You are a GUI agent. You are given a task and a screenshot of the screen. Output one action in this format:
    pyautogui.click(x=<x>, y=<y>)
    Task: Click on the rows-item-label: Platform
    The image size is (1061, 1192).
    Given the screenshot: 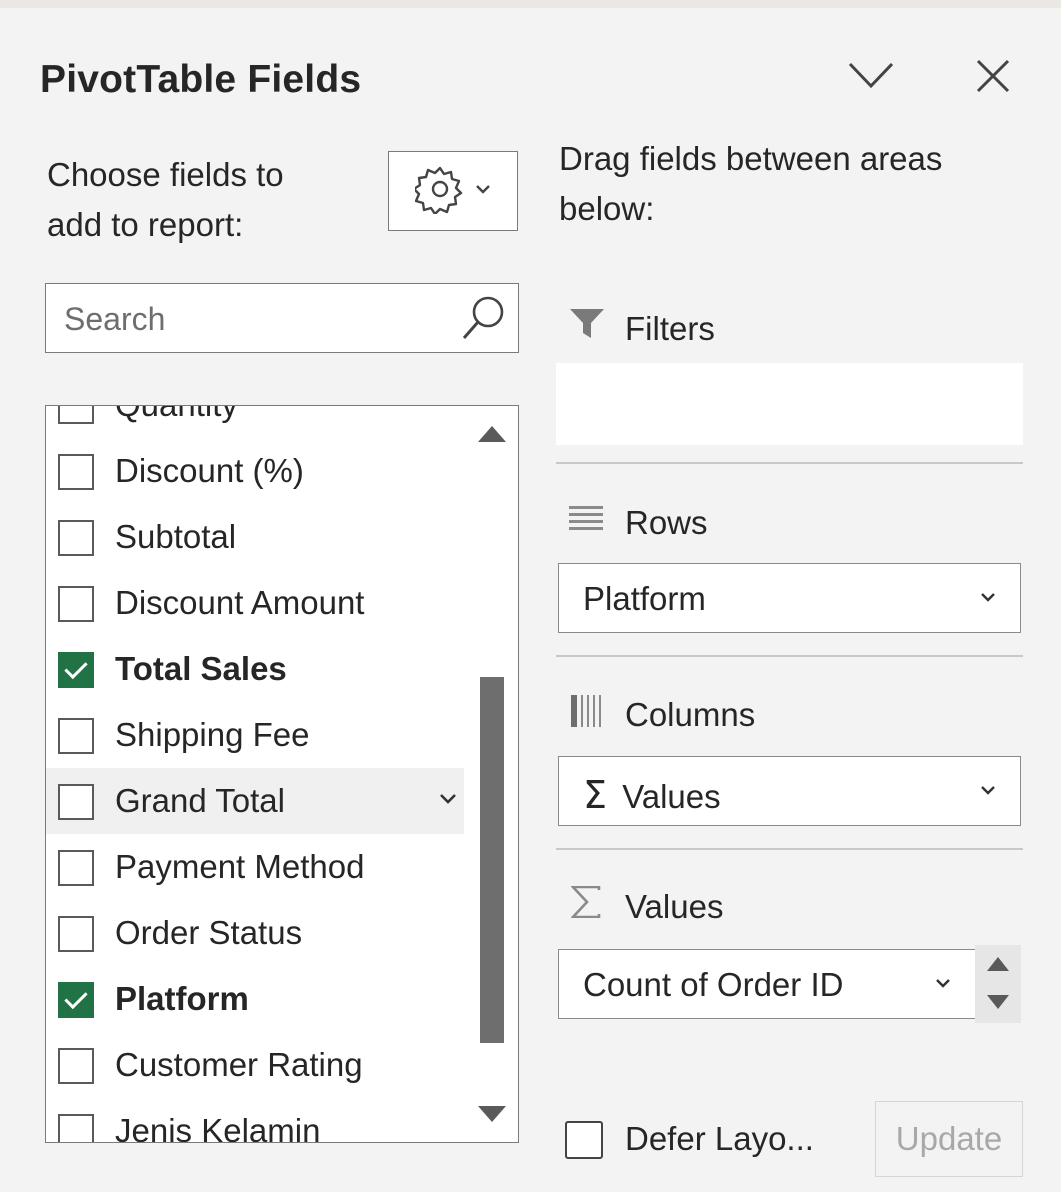 What is the action you would take?
    pyautogui.click(x=644, y=598)
    